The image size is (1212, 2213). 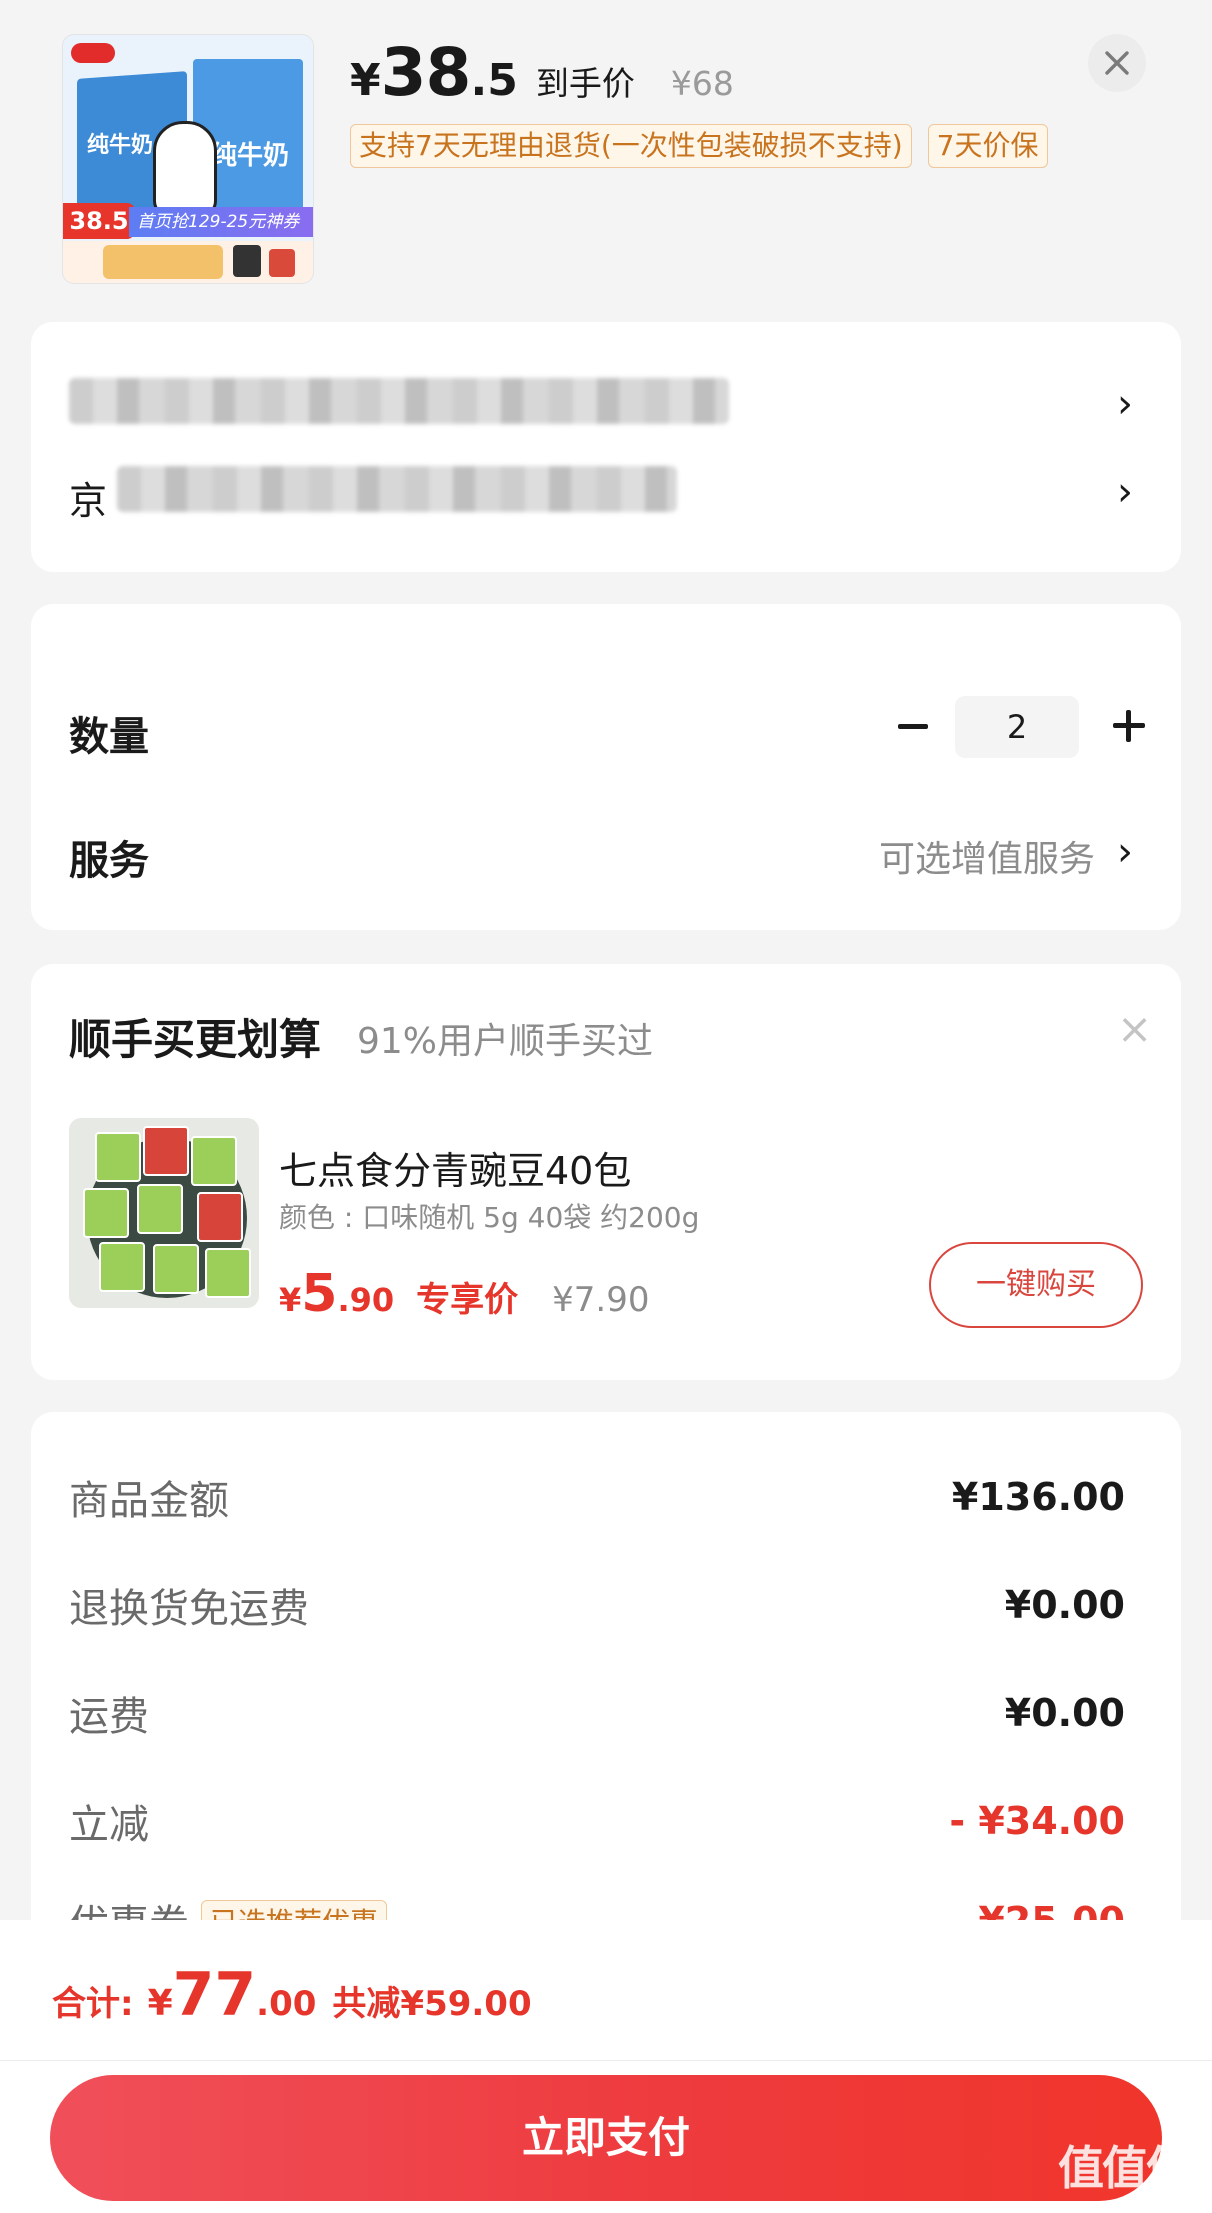 I want to click on close-icon, so click(x=1117, y=63).